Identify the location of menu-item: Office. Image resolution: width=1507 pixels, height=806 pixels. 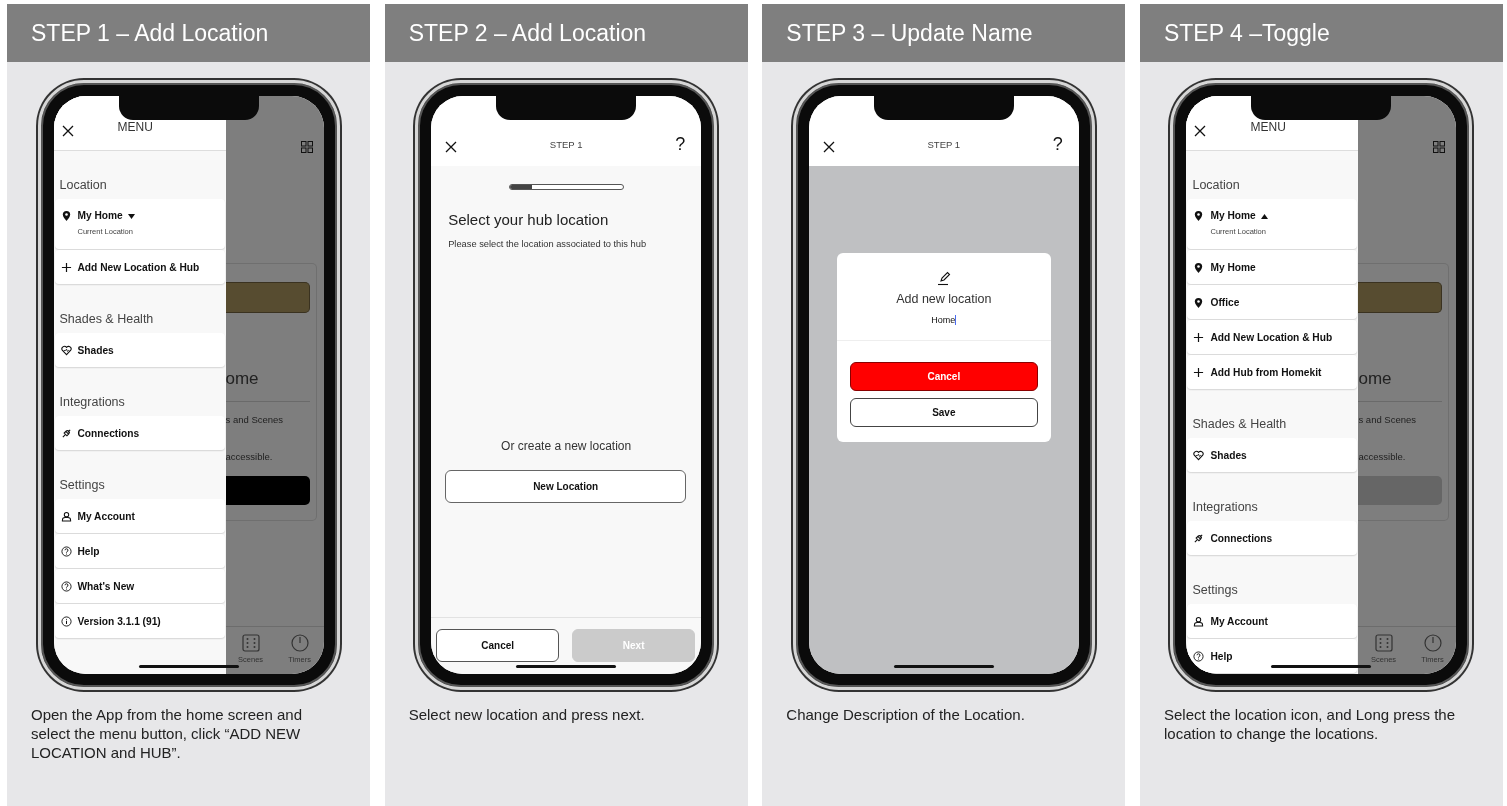
(1272, 302).